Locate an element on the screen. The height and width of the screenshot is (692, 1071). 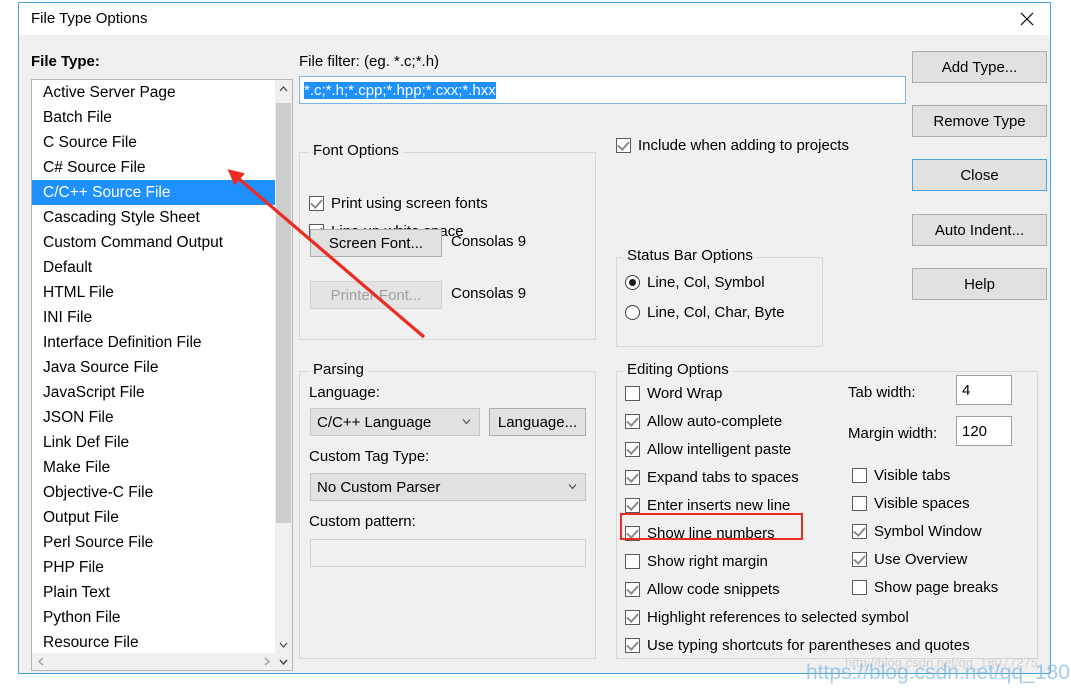
listbox-horizontal-scrollbar is located at coordinates (153, 661).